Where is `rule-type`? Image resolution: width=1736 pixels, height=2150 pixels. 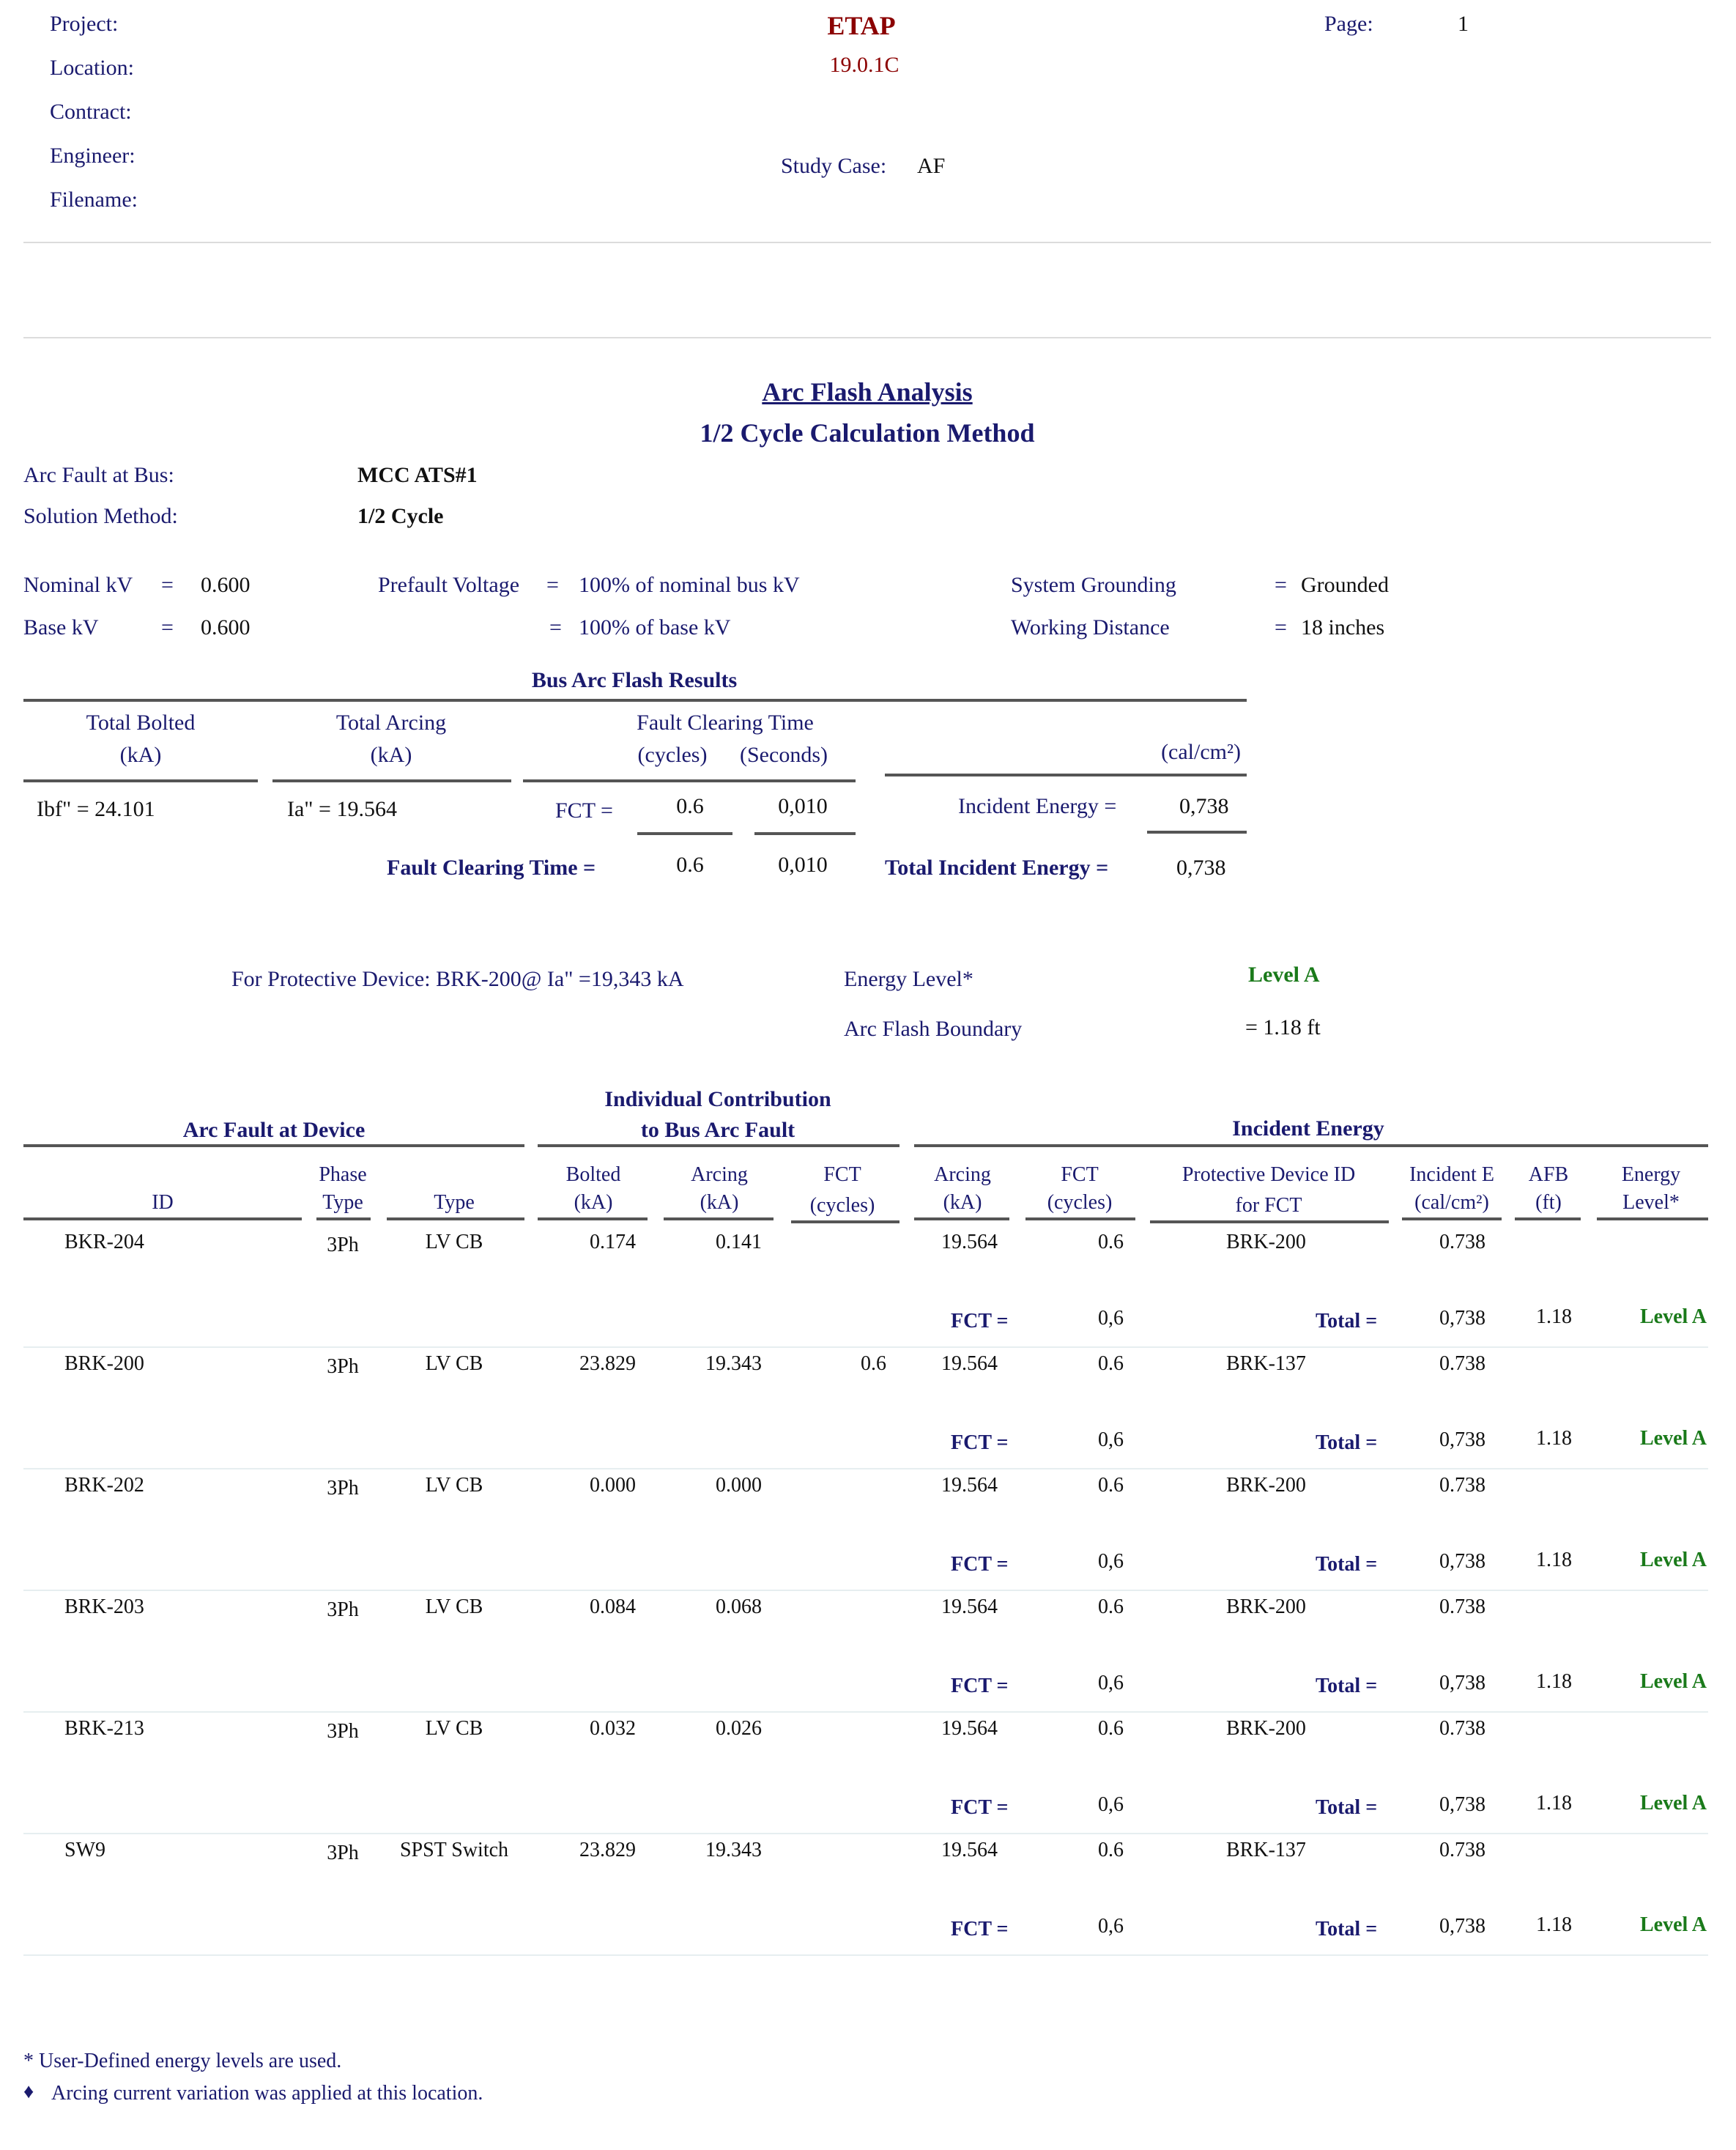
rule-type is located at coordinates (455, 1219).